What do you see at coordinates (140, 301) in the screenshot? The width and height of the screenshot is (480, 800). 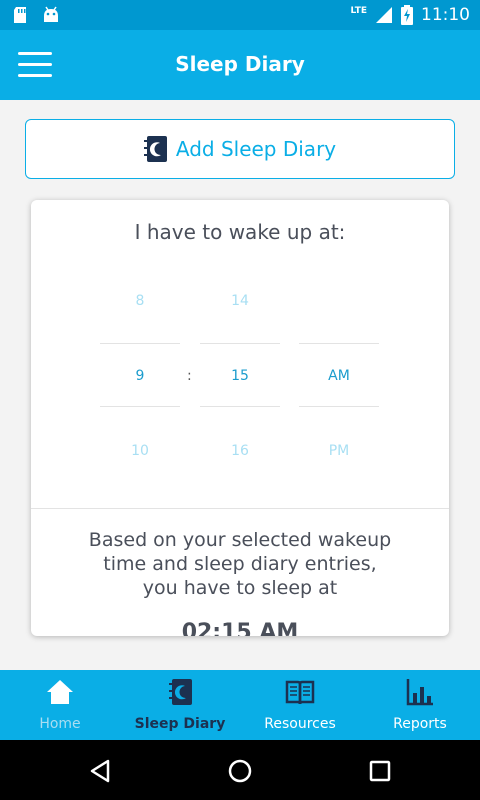 I see `hour-prev: 8` at bounding box center [140, 301].